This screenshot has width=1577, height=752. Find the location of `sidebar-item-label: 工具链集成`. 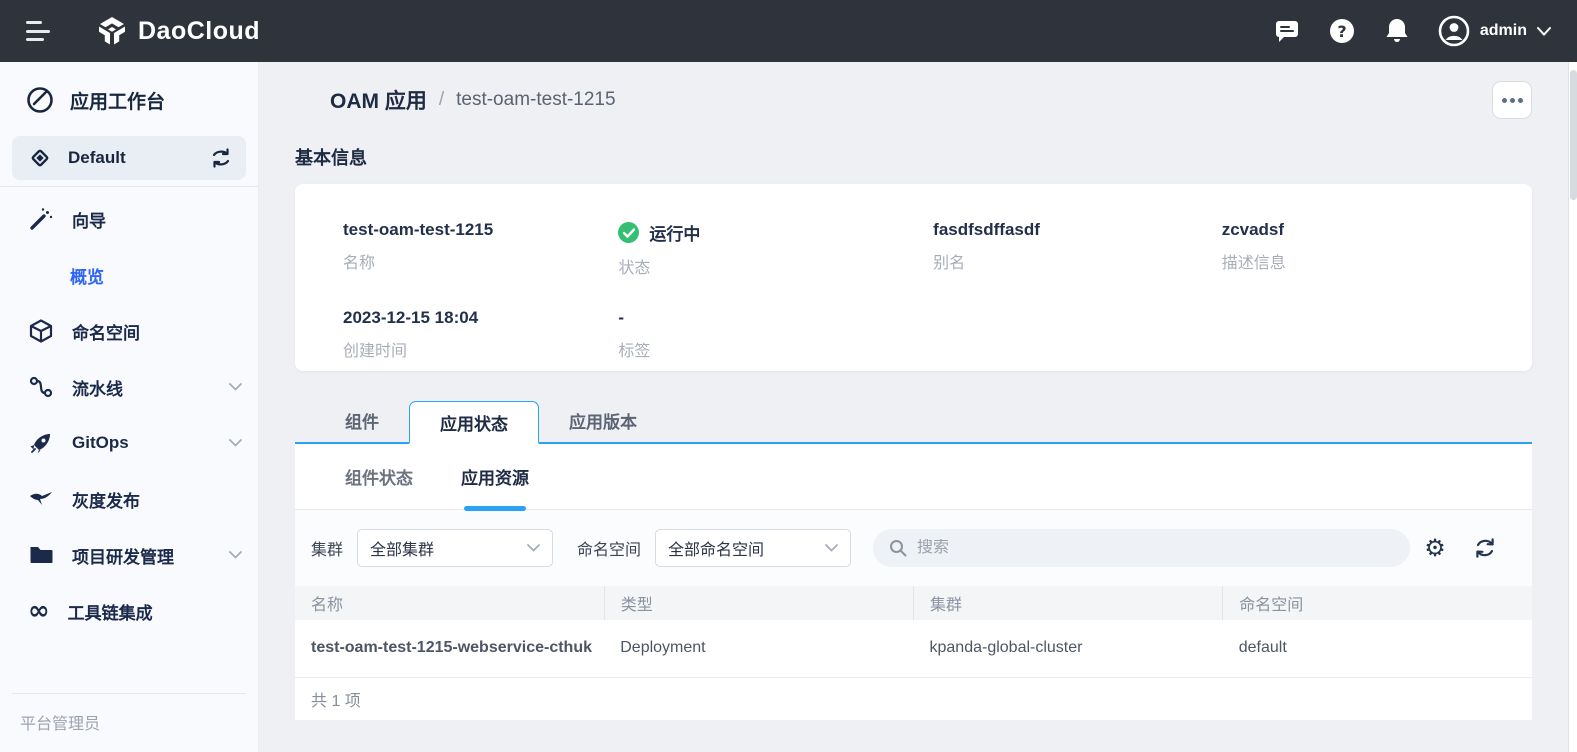

sidebar-item-label: 工具链集成 is located at coordinates (110, 613).